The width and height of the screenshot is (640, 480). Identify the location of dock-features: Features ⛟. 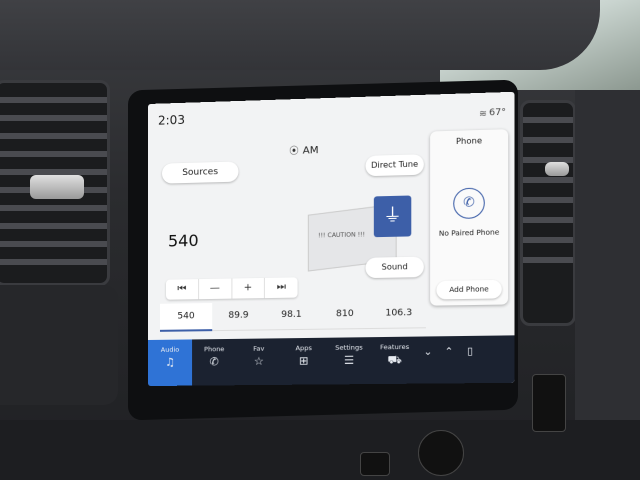
(395, 360).